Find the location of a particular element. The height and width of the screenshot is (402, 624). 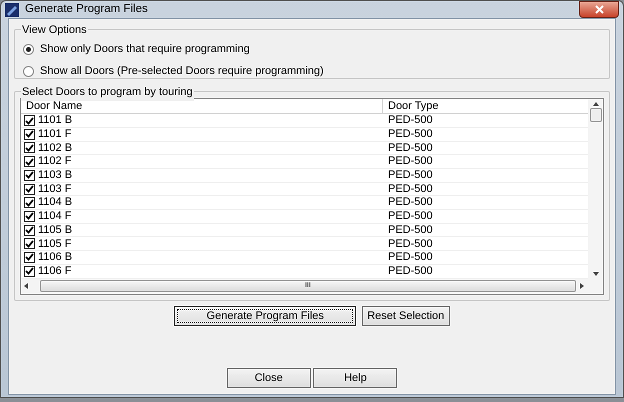

door-name-cell-text: 1103 F is located at coordinates (55, 189).